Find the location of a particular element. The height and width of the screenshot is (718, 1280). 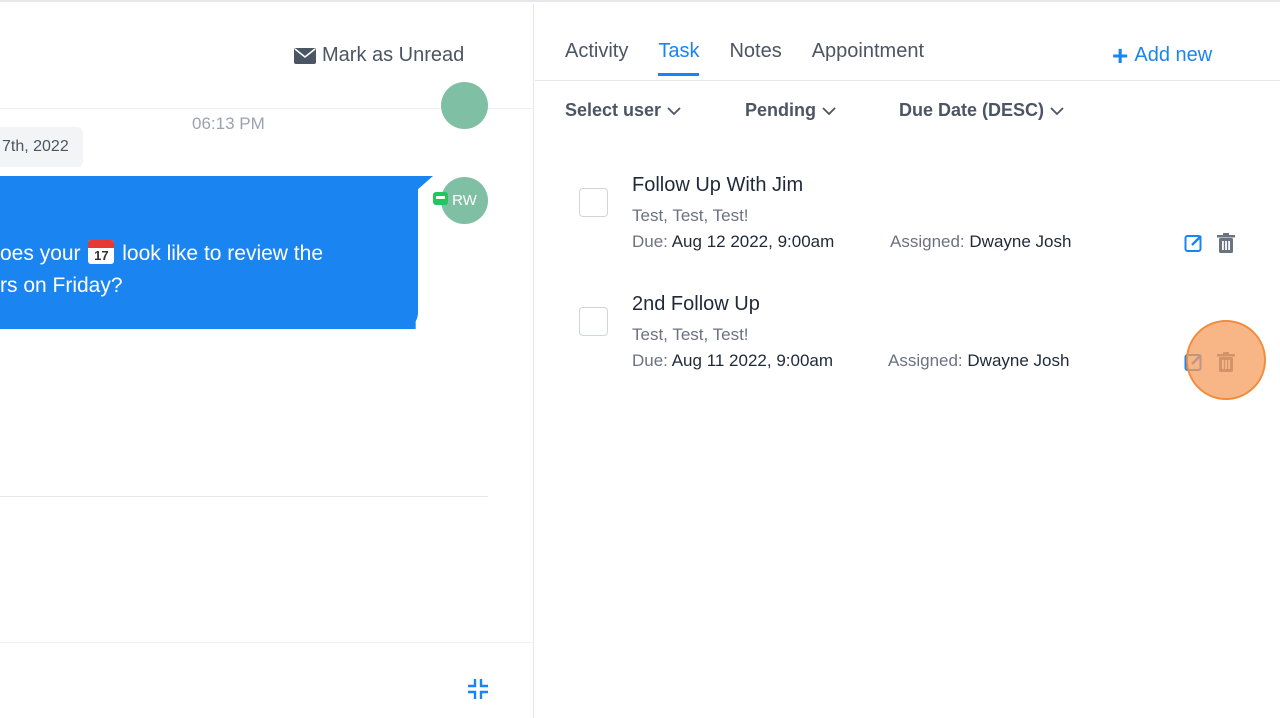

status-dropdown: Pending is located at coordinates (790, 110).